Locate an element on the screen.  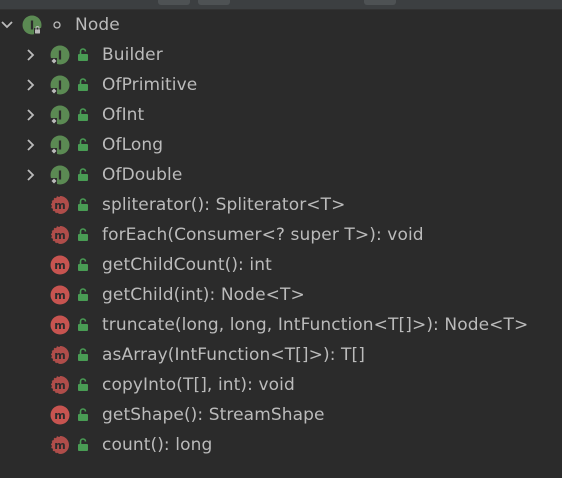
tree-row-label: getChildCount(): int is located at coordinates (187, 265).